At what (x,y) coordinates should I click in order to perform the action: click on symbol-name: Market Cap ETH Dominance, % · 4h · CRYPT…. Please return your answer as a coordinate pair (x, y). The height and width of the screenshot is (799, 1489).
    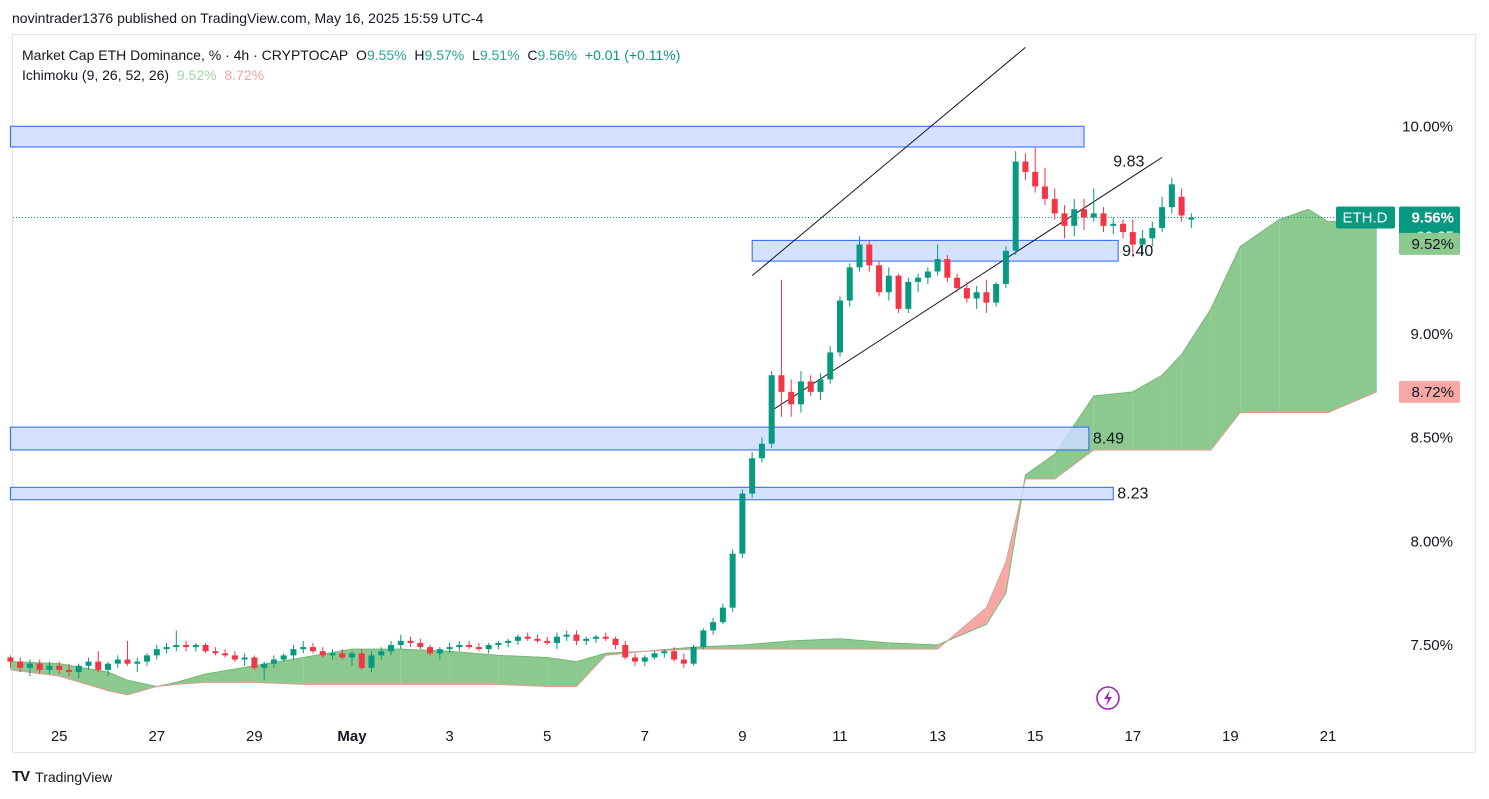
    Looking at the image, I should click on (185, 55).